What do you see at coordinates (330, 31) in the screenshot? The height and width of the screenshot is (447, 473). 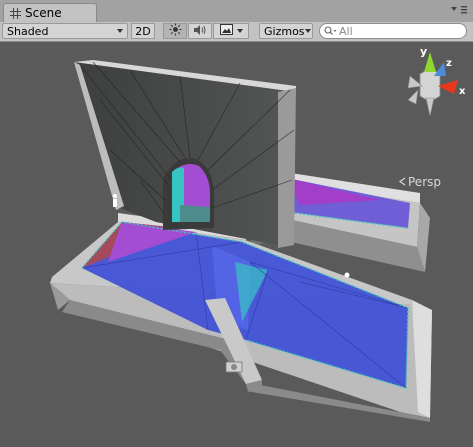 I see `search-icon` at bounding box center [330, 31].